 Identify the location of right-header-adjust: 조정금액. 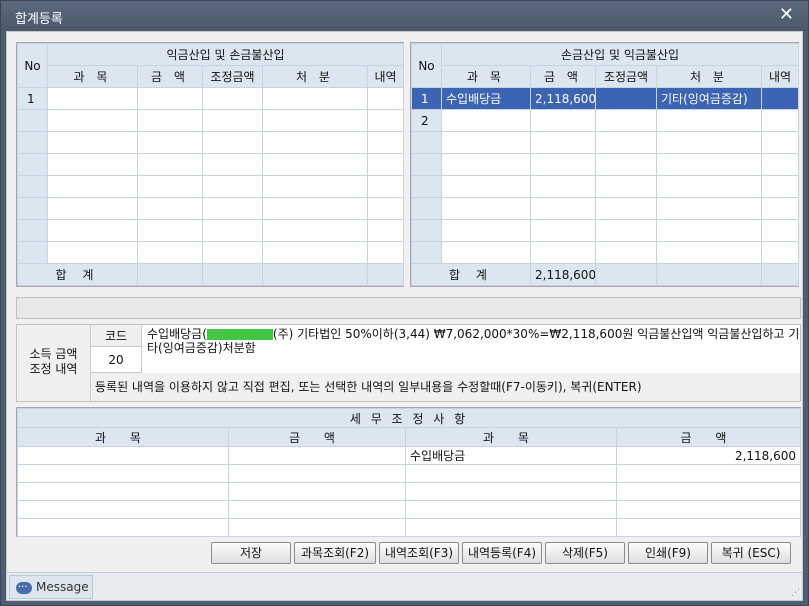
(626, 76).